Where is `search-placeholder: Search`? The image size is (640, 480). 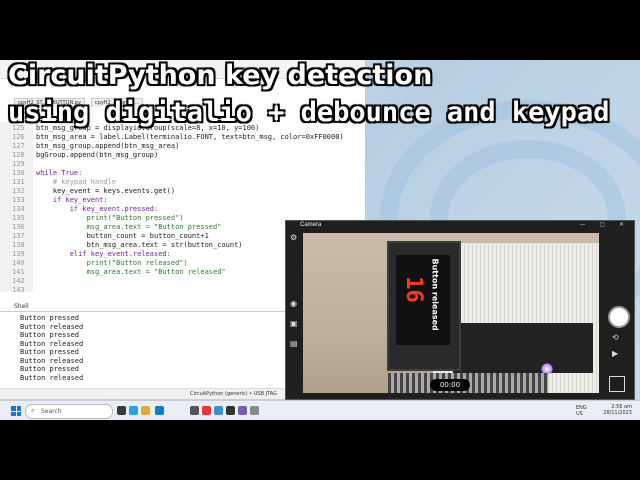 search-placeholder: Search is located at coordinates (51, 411).